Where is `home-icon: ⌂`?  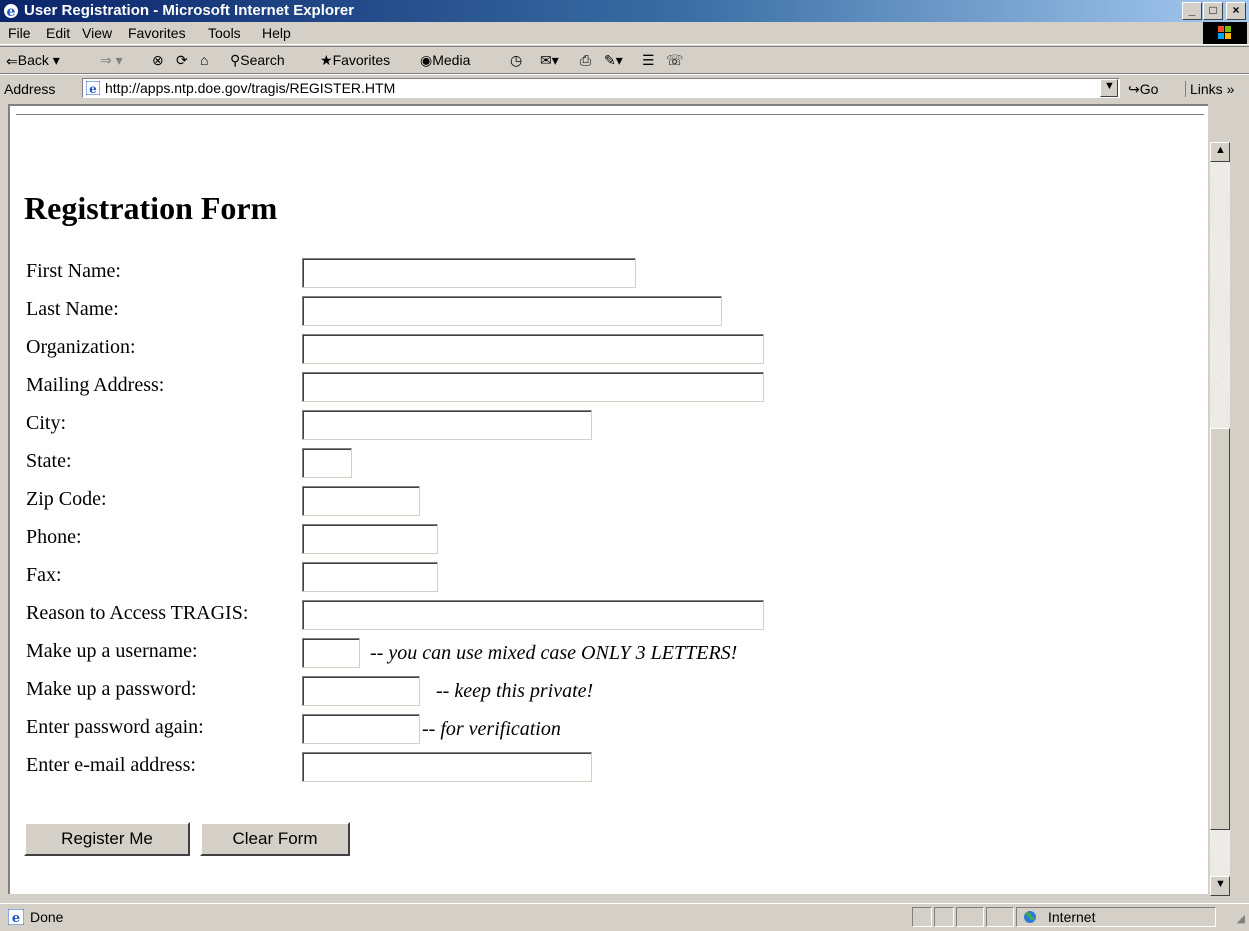 home-icon: ⌂ is located at coordinates (204, 60).